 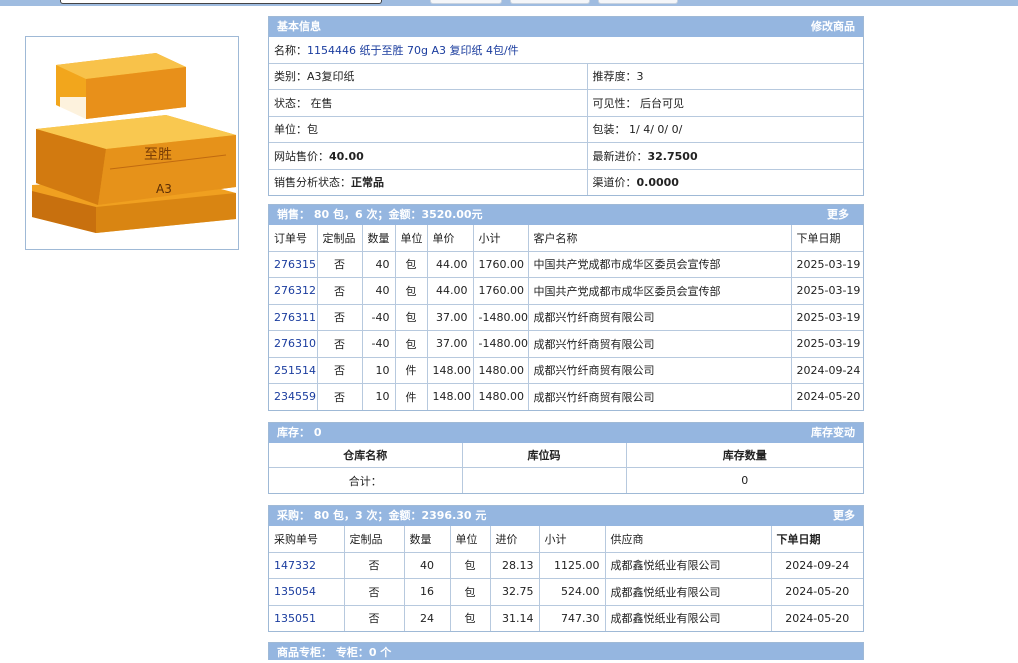 What do you see at coordinates (544, 480) in the screenshot?
I see `total-location` at bounding box center [544, 480].